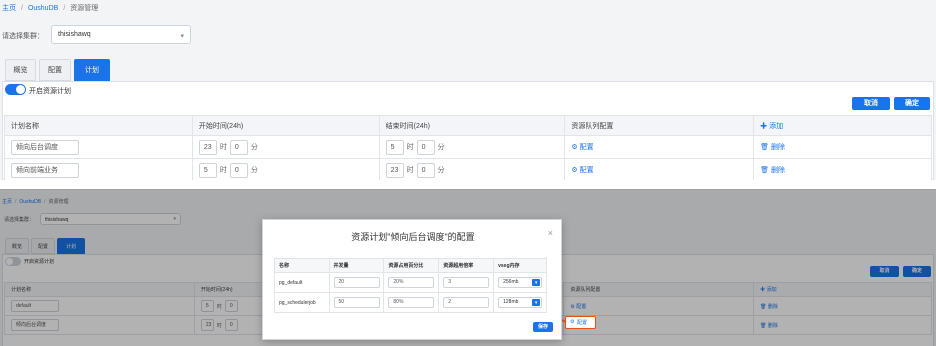  What do you see at coordinates (302, 302) in the screenshot?
I see `queue-name: pg_schedulerjob` at bounding box center [302, 302].